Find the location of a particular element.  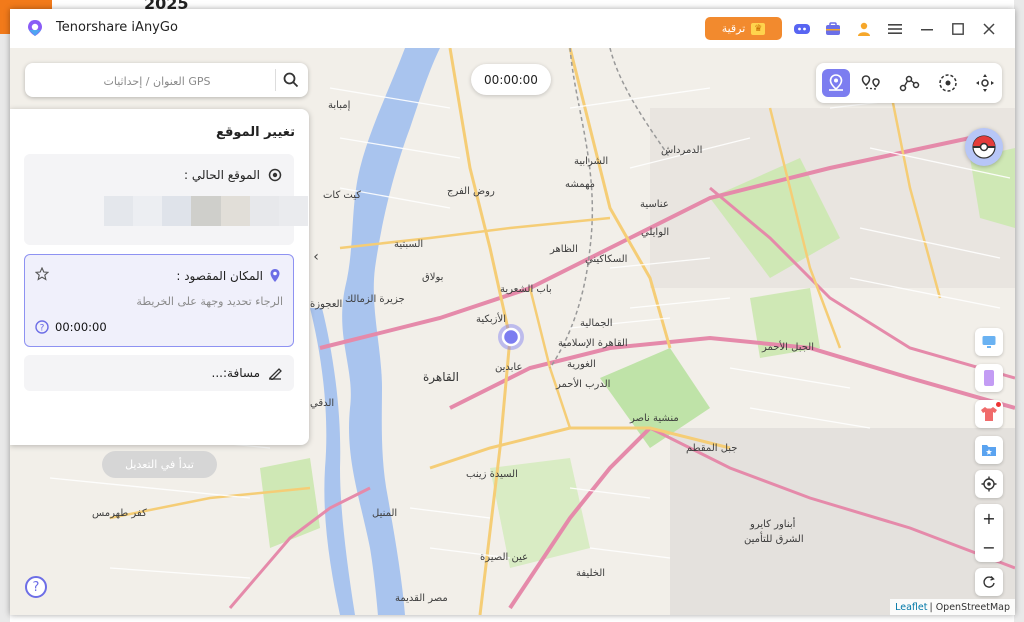

upgrade-button: ترقية ♛ is located at coordinates (743, 28).